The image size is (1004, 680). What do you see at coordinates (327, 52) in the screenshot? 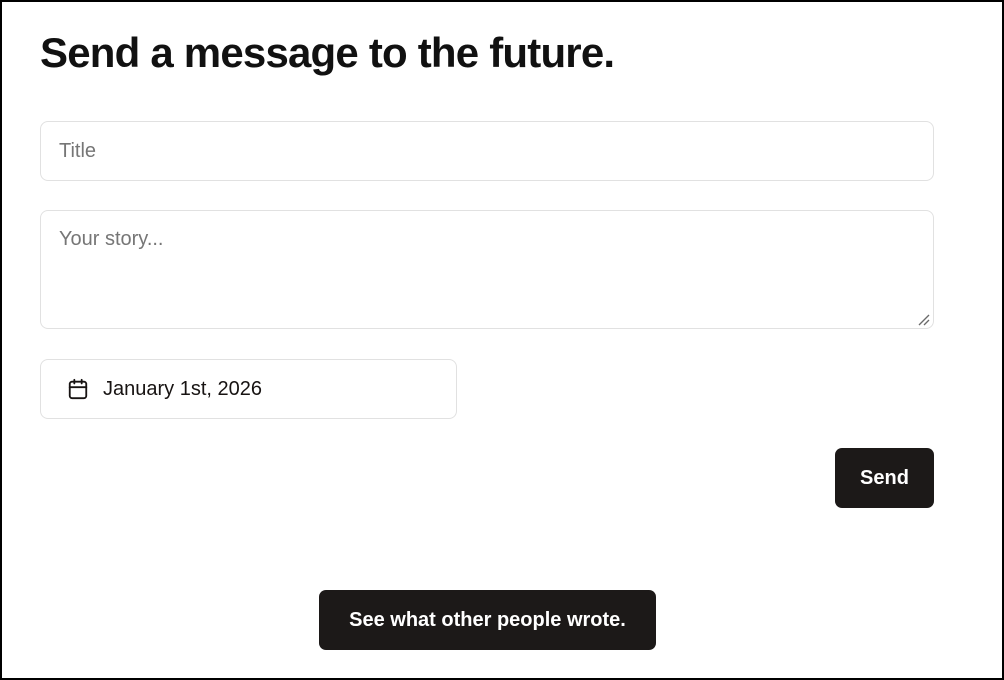
I see `page-title: Send a message to the future.` at bounding box center [327, 52].